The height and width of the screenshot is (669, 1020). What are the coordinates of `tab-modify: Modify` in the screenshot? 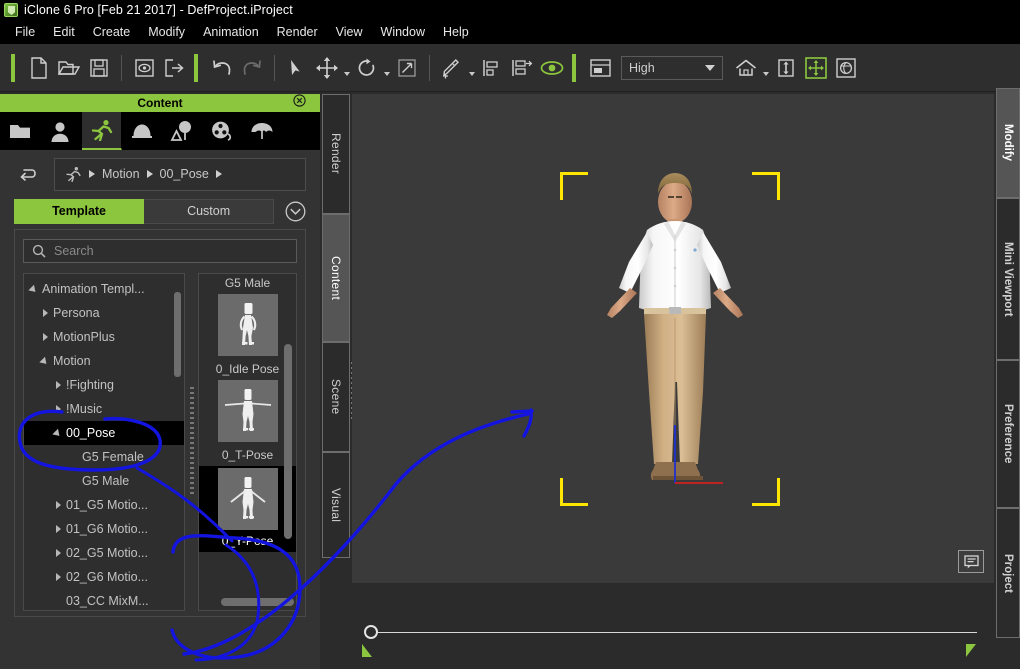 It's located at (1008, 143).